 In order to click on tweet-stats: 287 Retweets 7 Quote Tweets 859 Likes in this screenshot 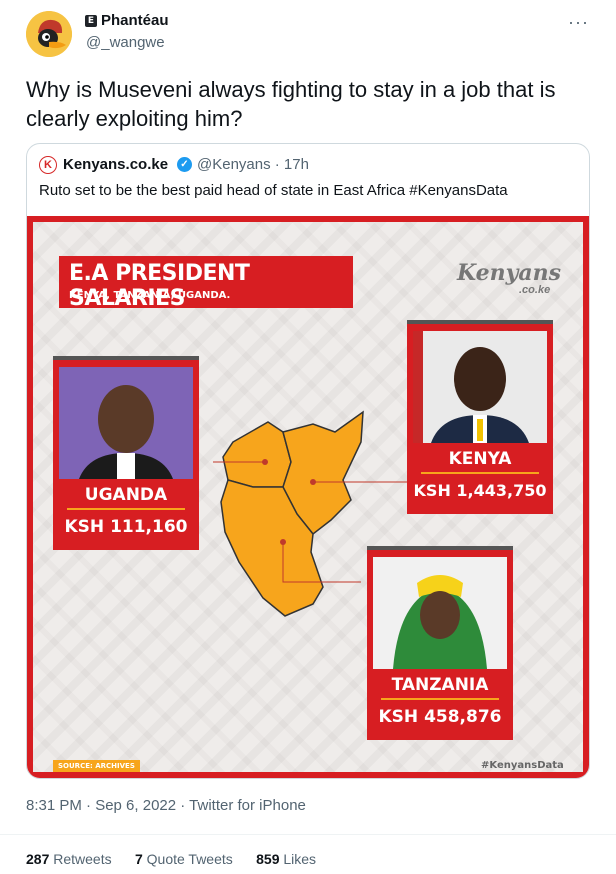, I will do `click(171, 859)`.